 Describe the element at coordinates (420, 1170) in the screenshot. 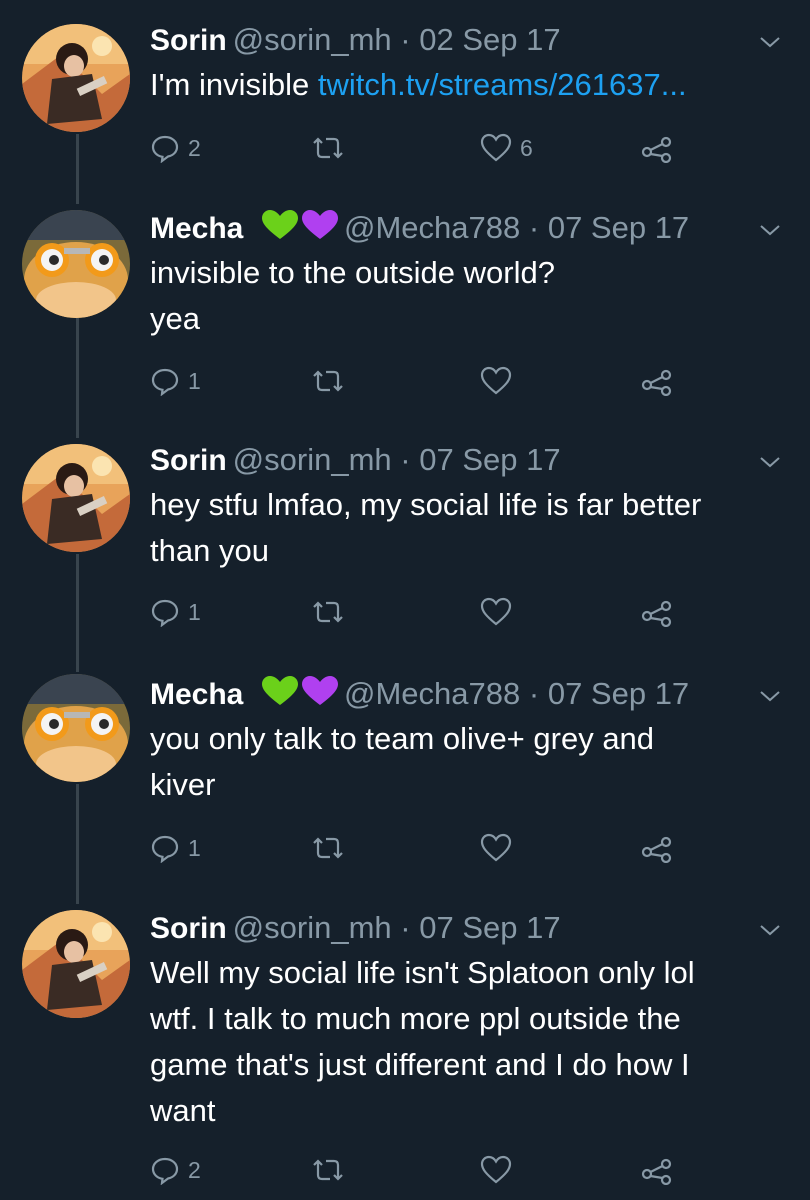

I see `tweet-actions: 2` at that location.